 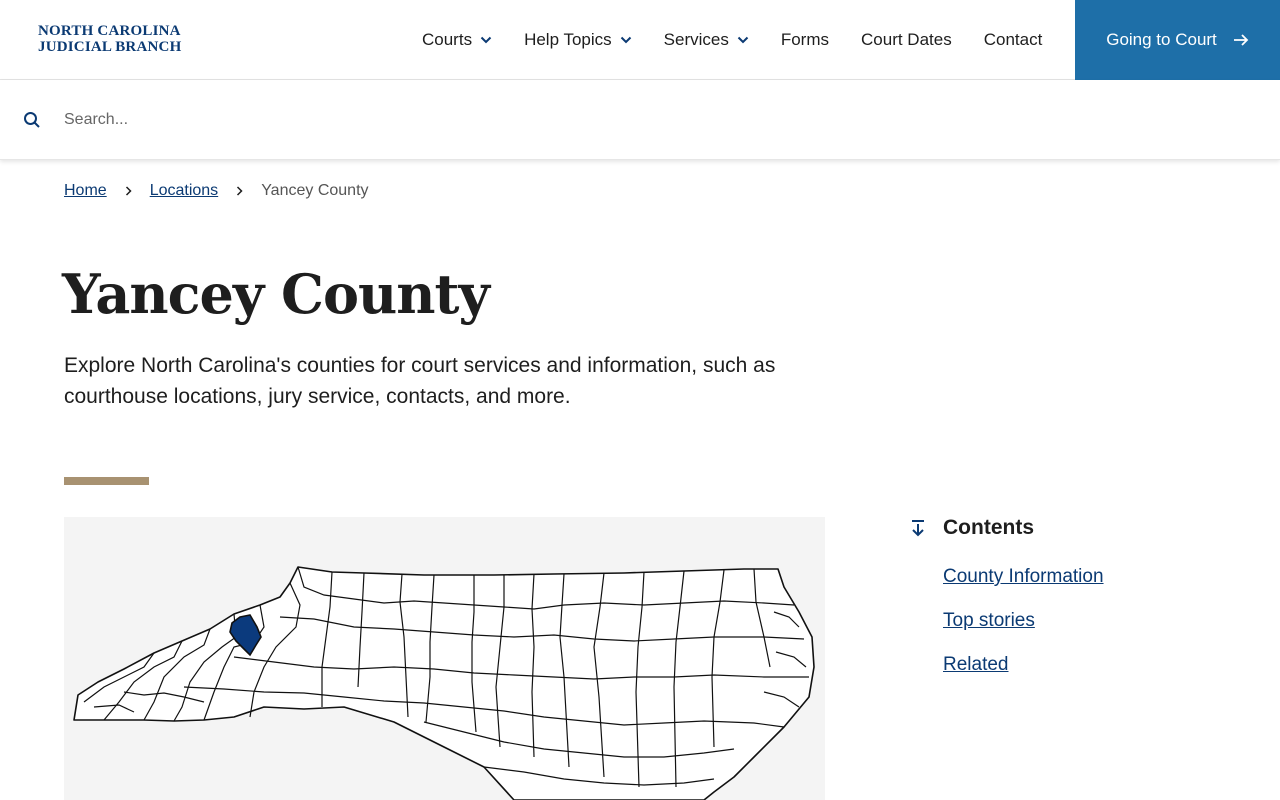 I want to click on arrow-down-to-line-icon, so click(x=918, y=528).